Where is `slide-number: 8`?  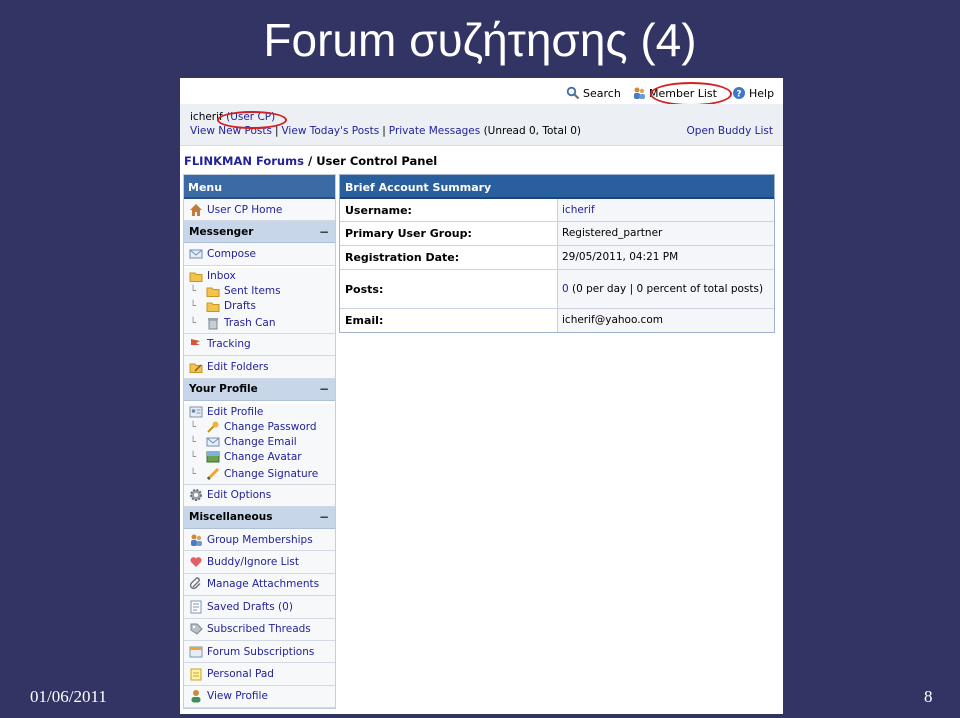
slide-number: 8 is located at coordinates (928, 696).